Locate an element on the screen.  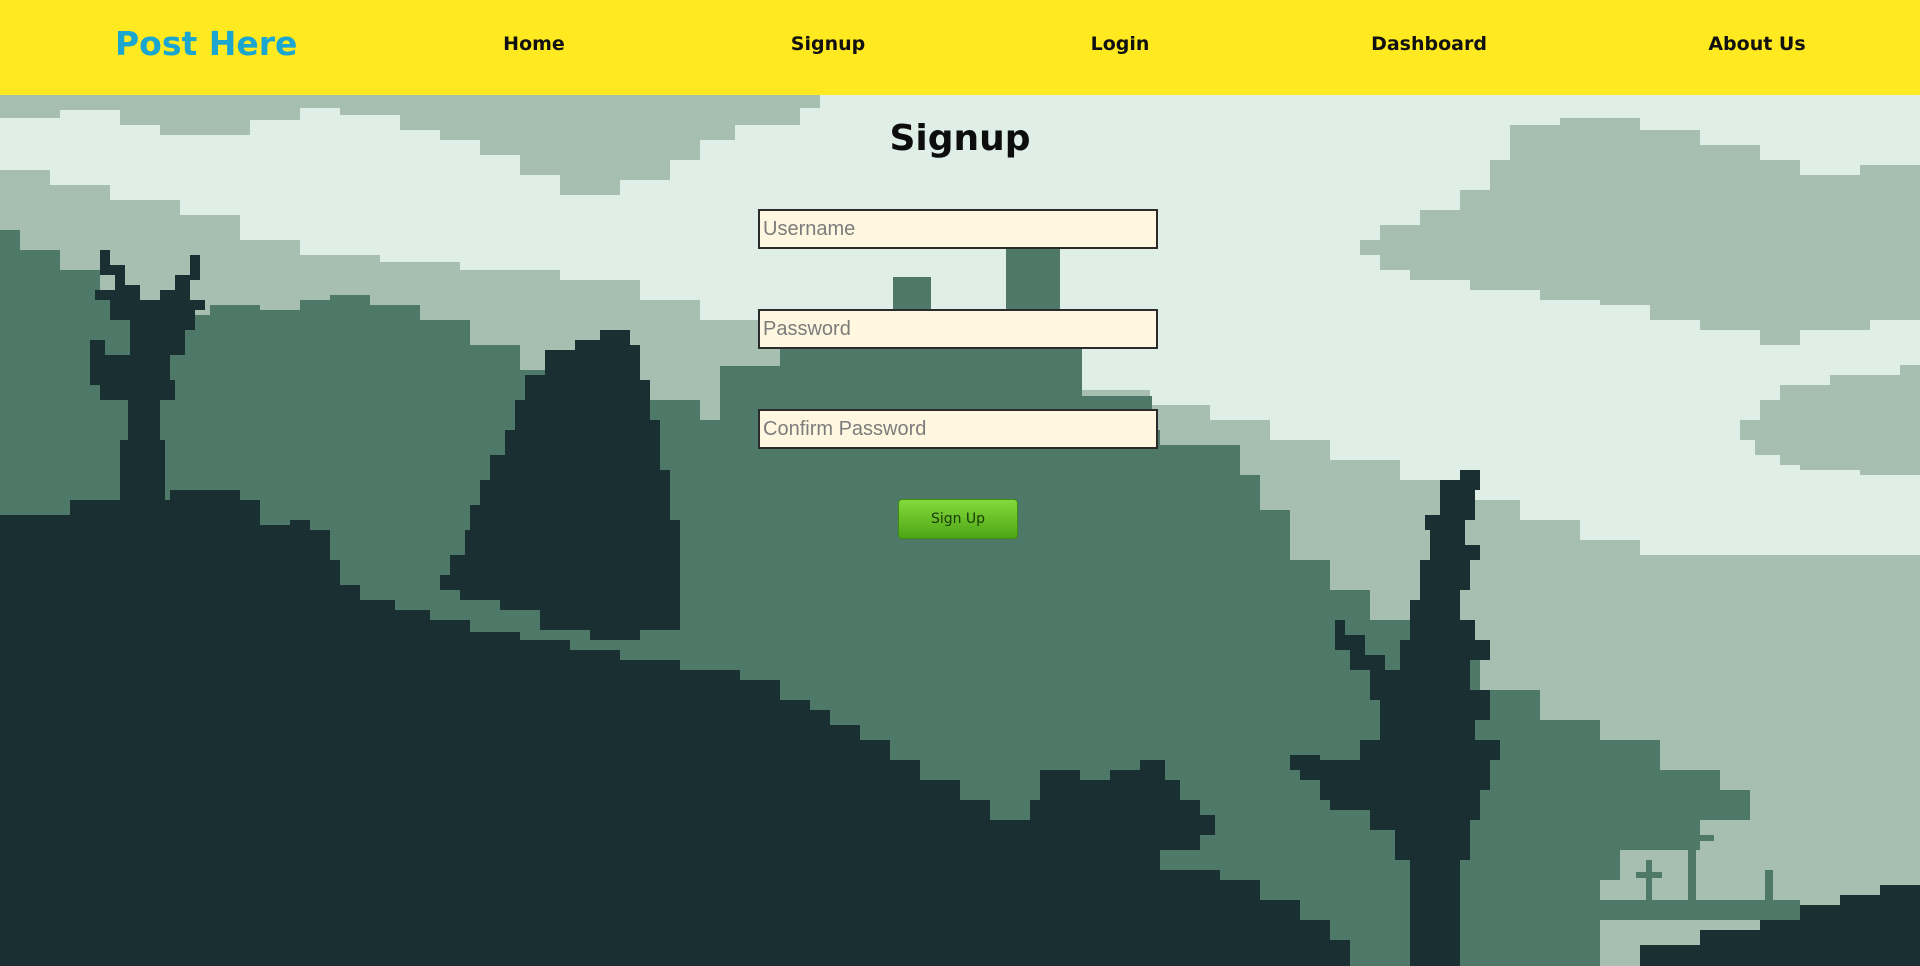
nav-link-home: Home is located at coordinates (534, 44).